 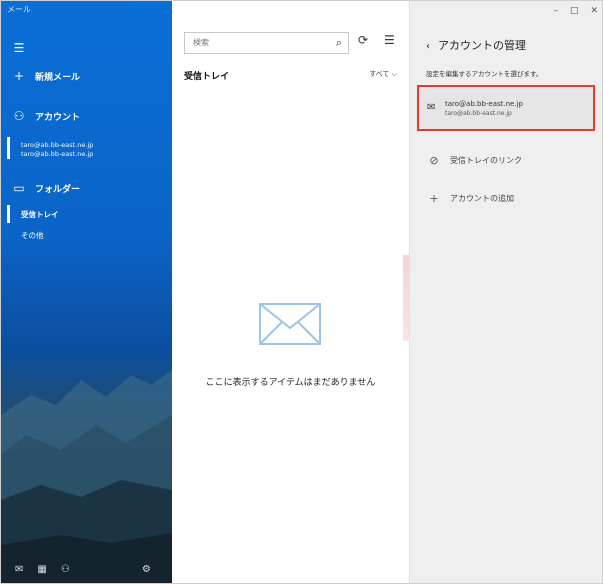 I want to click on account-email: taro@ab.bb-east.ne.jp, so click(x=57, y=145).